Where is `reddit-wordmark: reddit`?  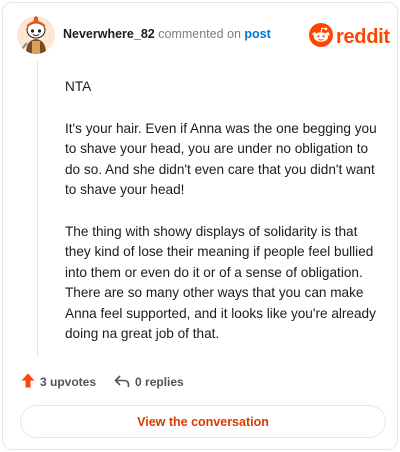
reddit-wordmark: reddit is located at coordinates (363, 37).